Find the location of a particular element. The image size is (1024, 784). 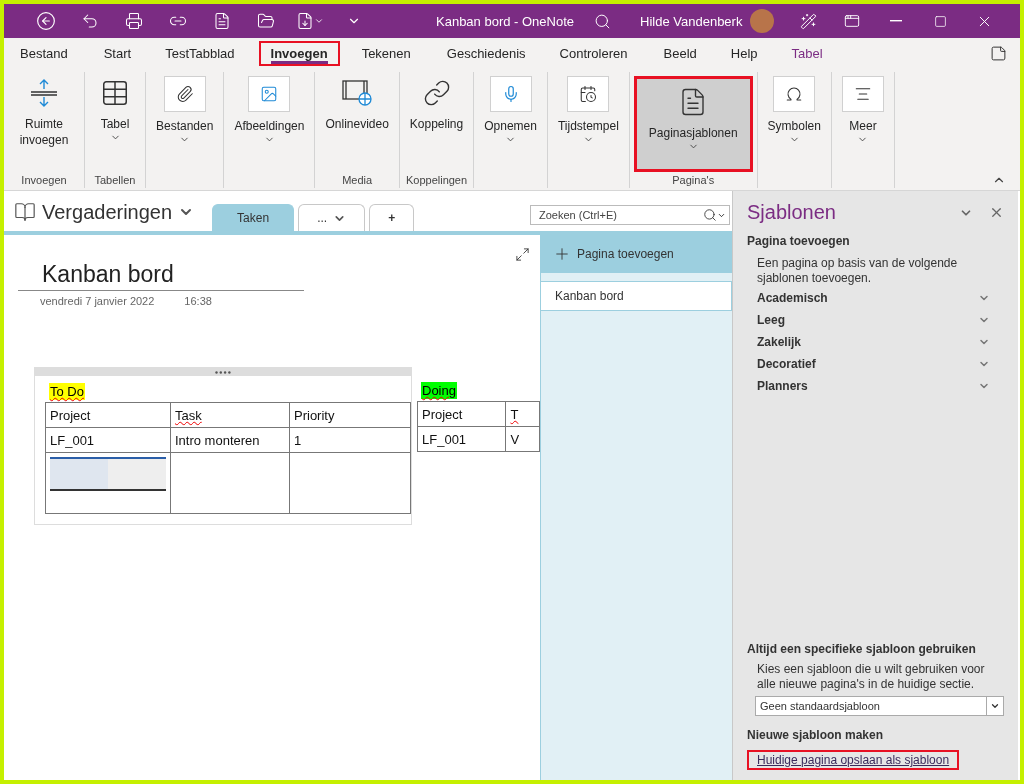

column-header: Task is located at coordinates (230, 415).